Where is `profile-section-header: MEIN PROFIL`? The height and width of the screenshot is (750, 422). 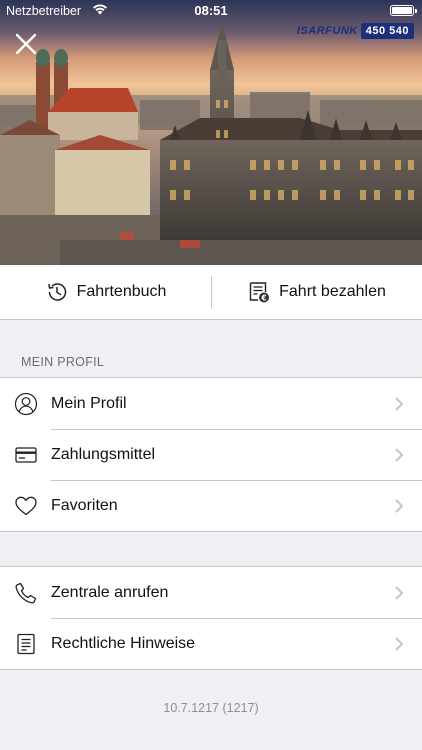
profile-section-header: MEIN PROFIL is located at coordinates (63, 362).